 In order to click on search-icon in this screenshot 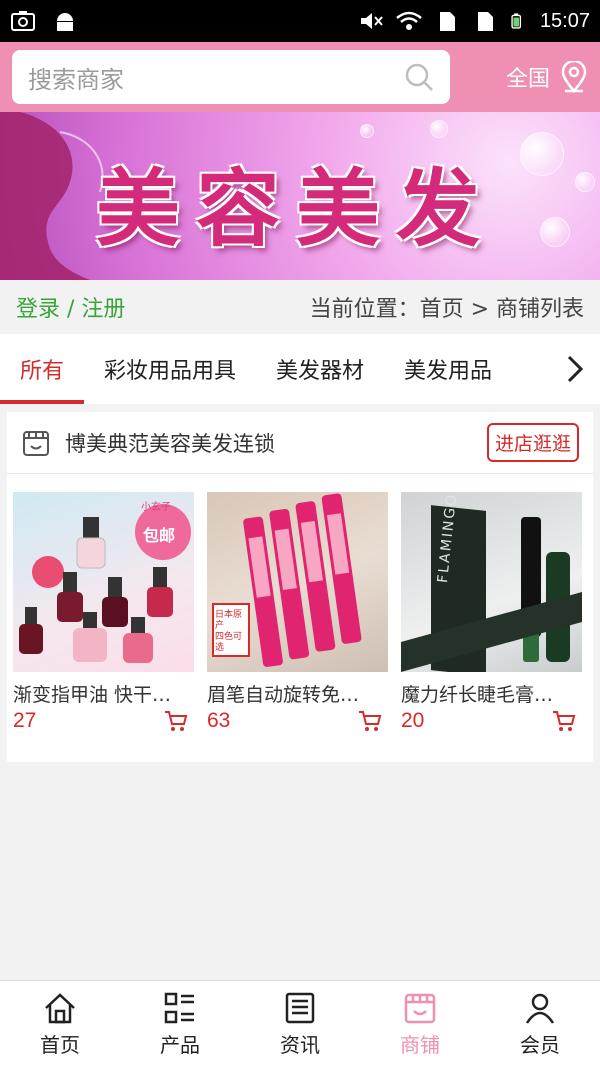, I will do `click(419, 77)`.